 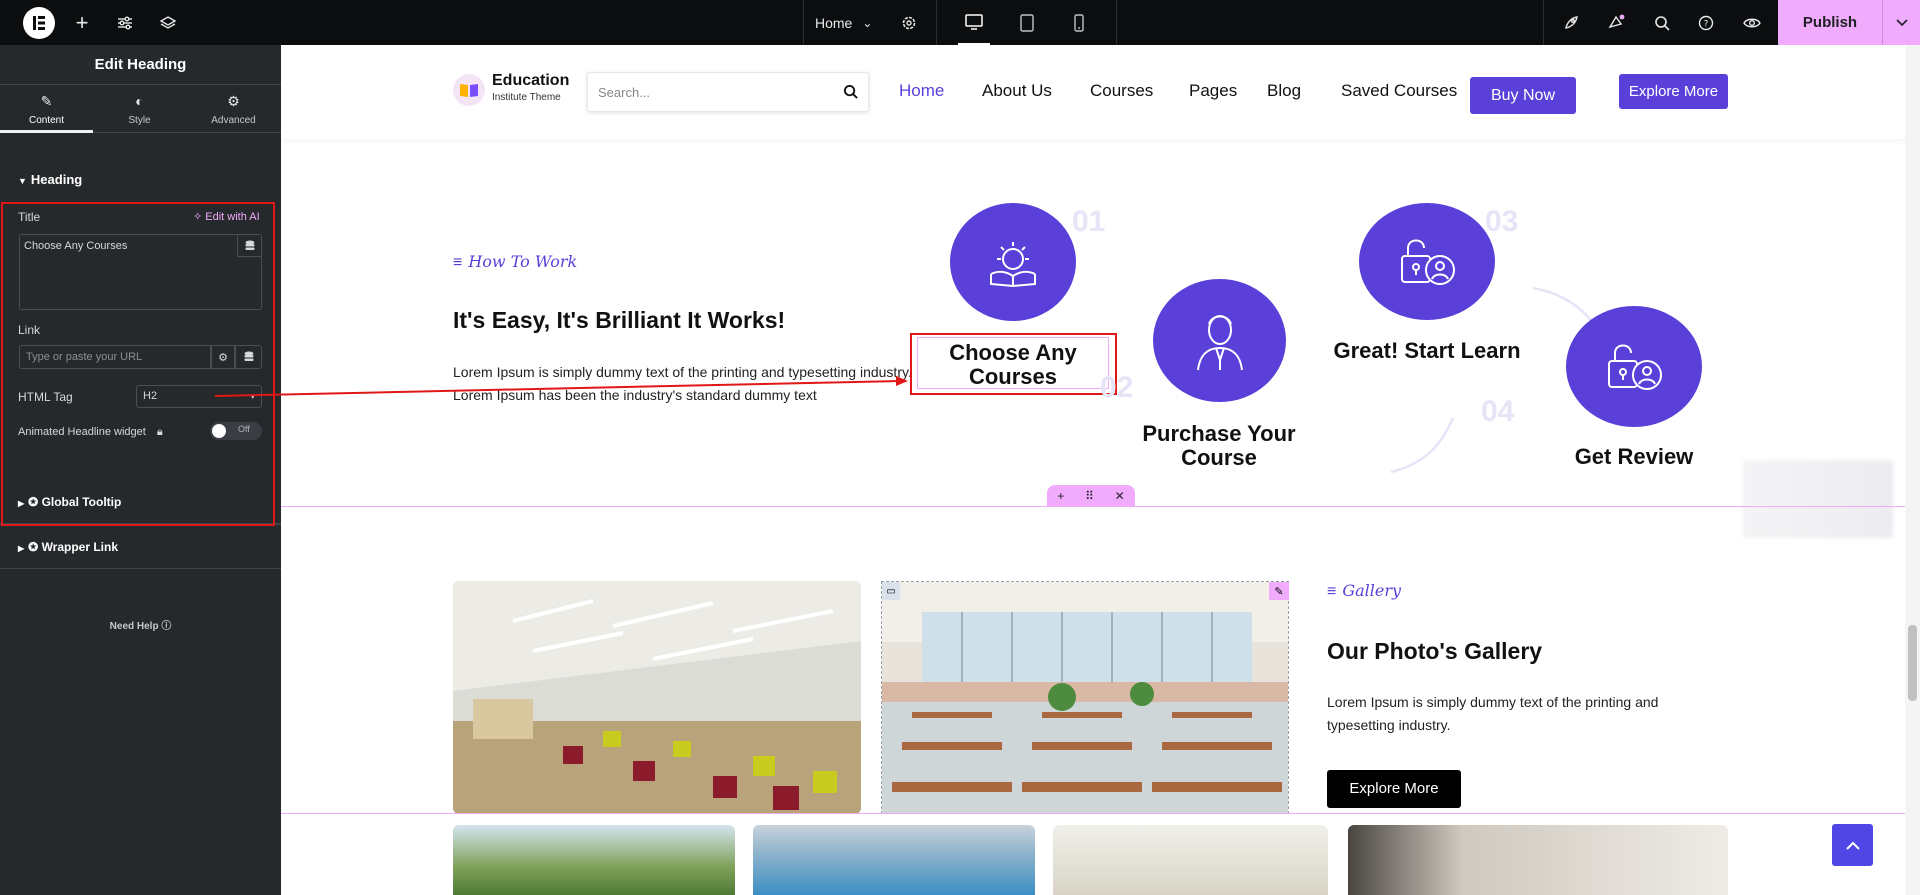 I want to click on nav-about-us: About Us, so click(x=1017, y=91).